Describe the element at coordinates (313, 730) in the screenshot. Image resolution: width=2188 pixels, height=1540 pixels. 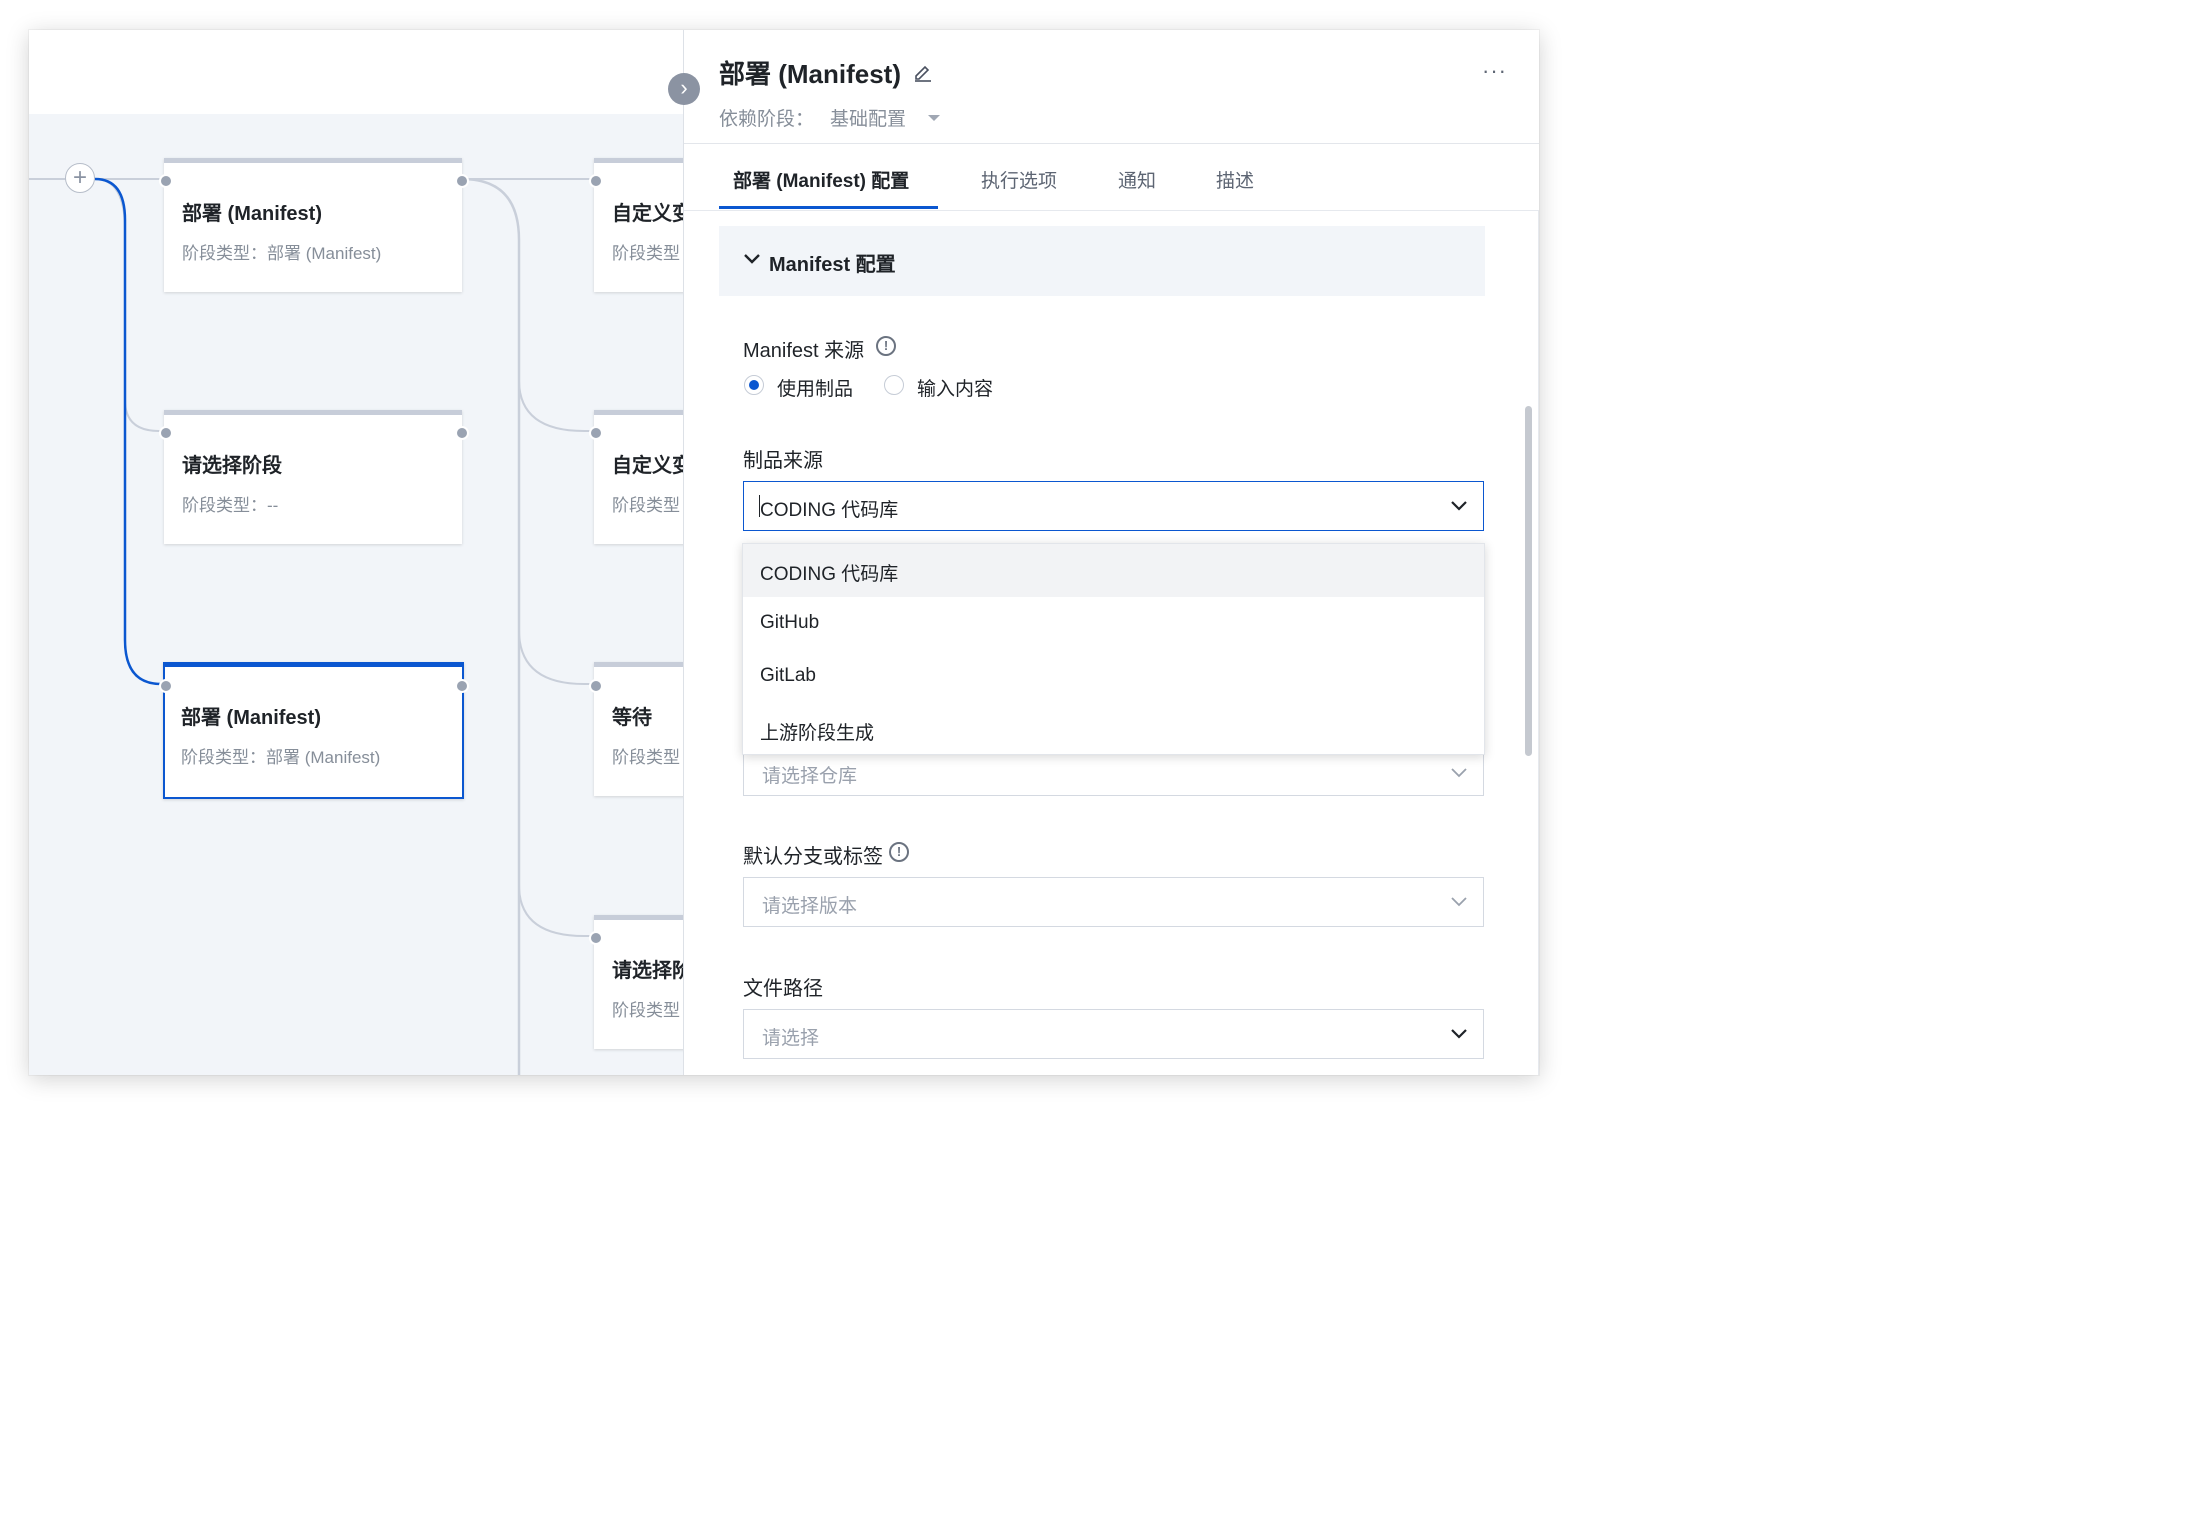
I see `stage-card-selected: 部署 (Manifest) 阶段类型：部署 (Manifest)` at that location.